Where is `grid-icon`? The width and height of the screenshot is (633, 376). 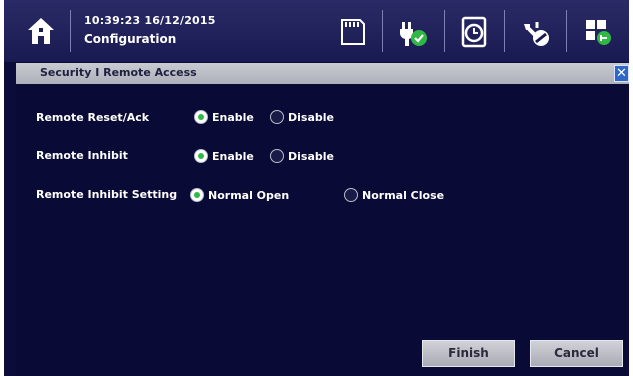
grid-icon is located at coordinates (598, 32).